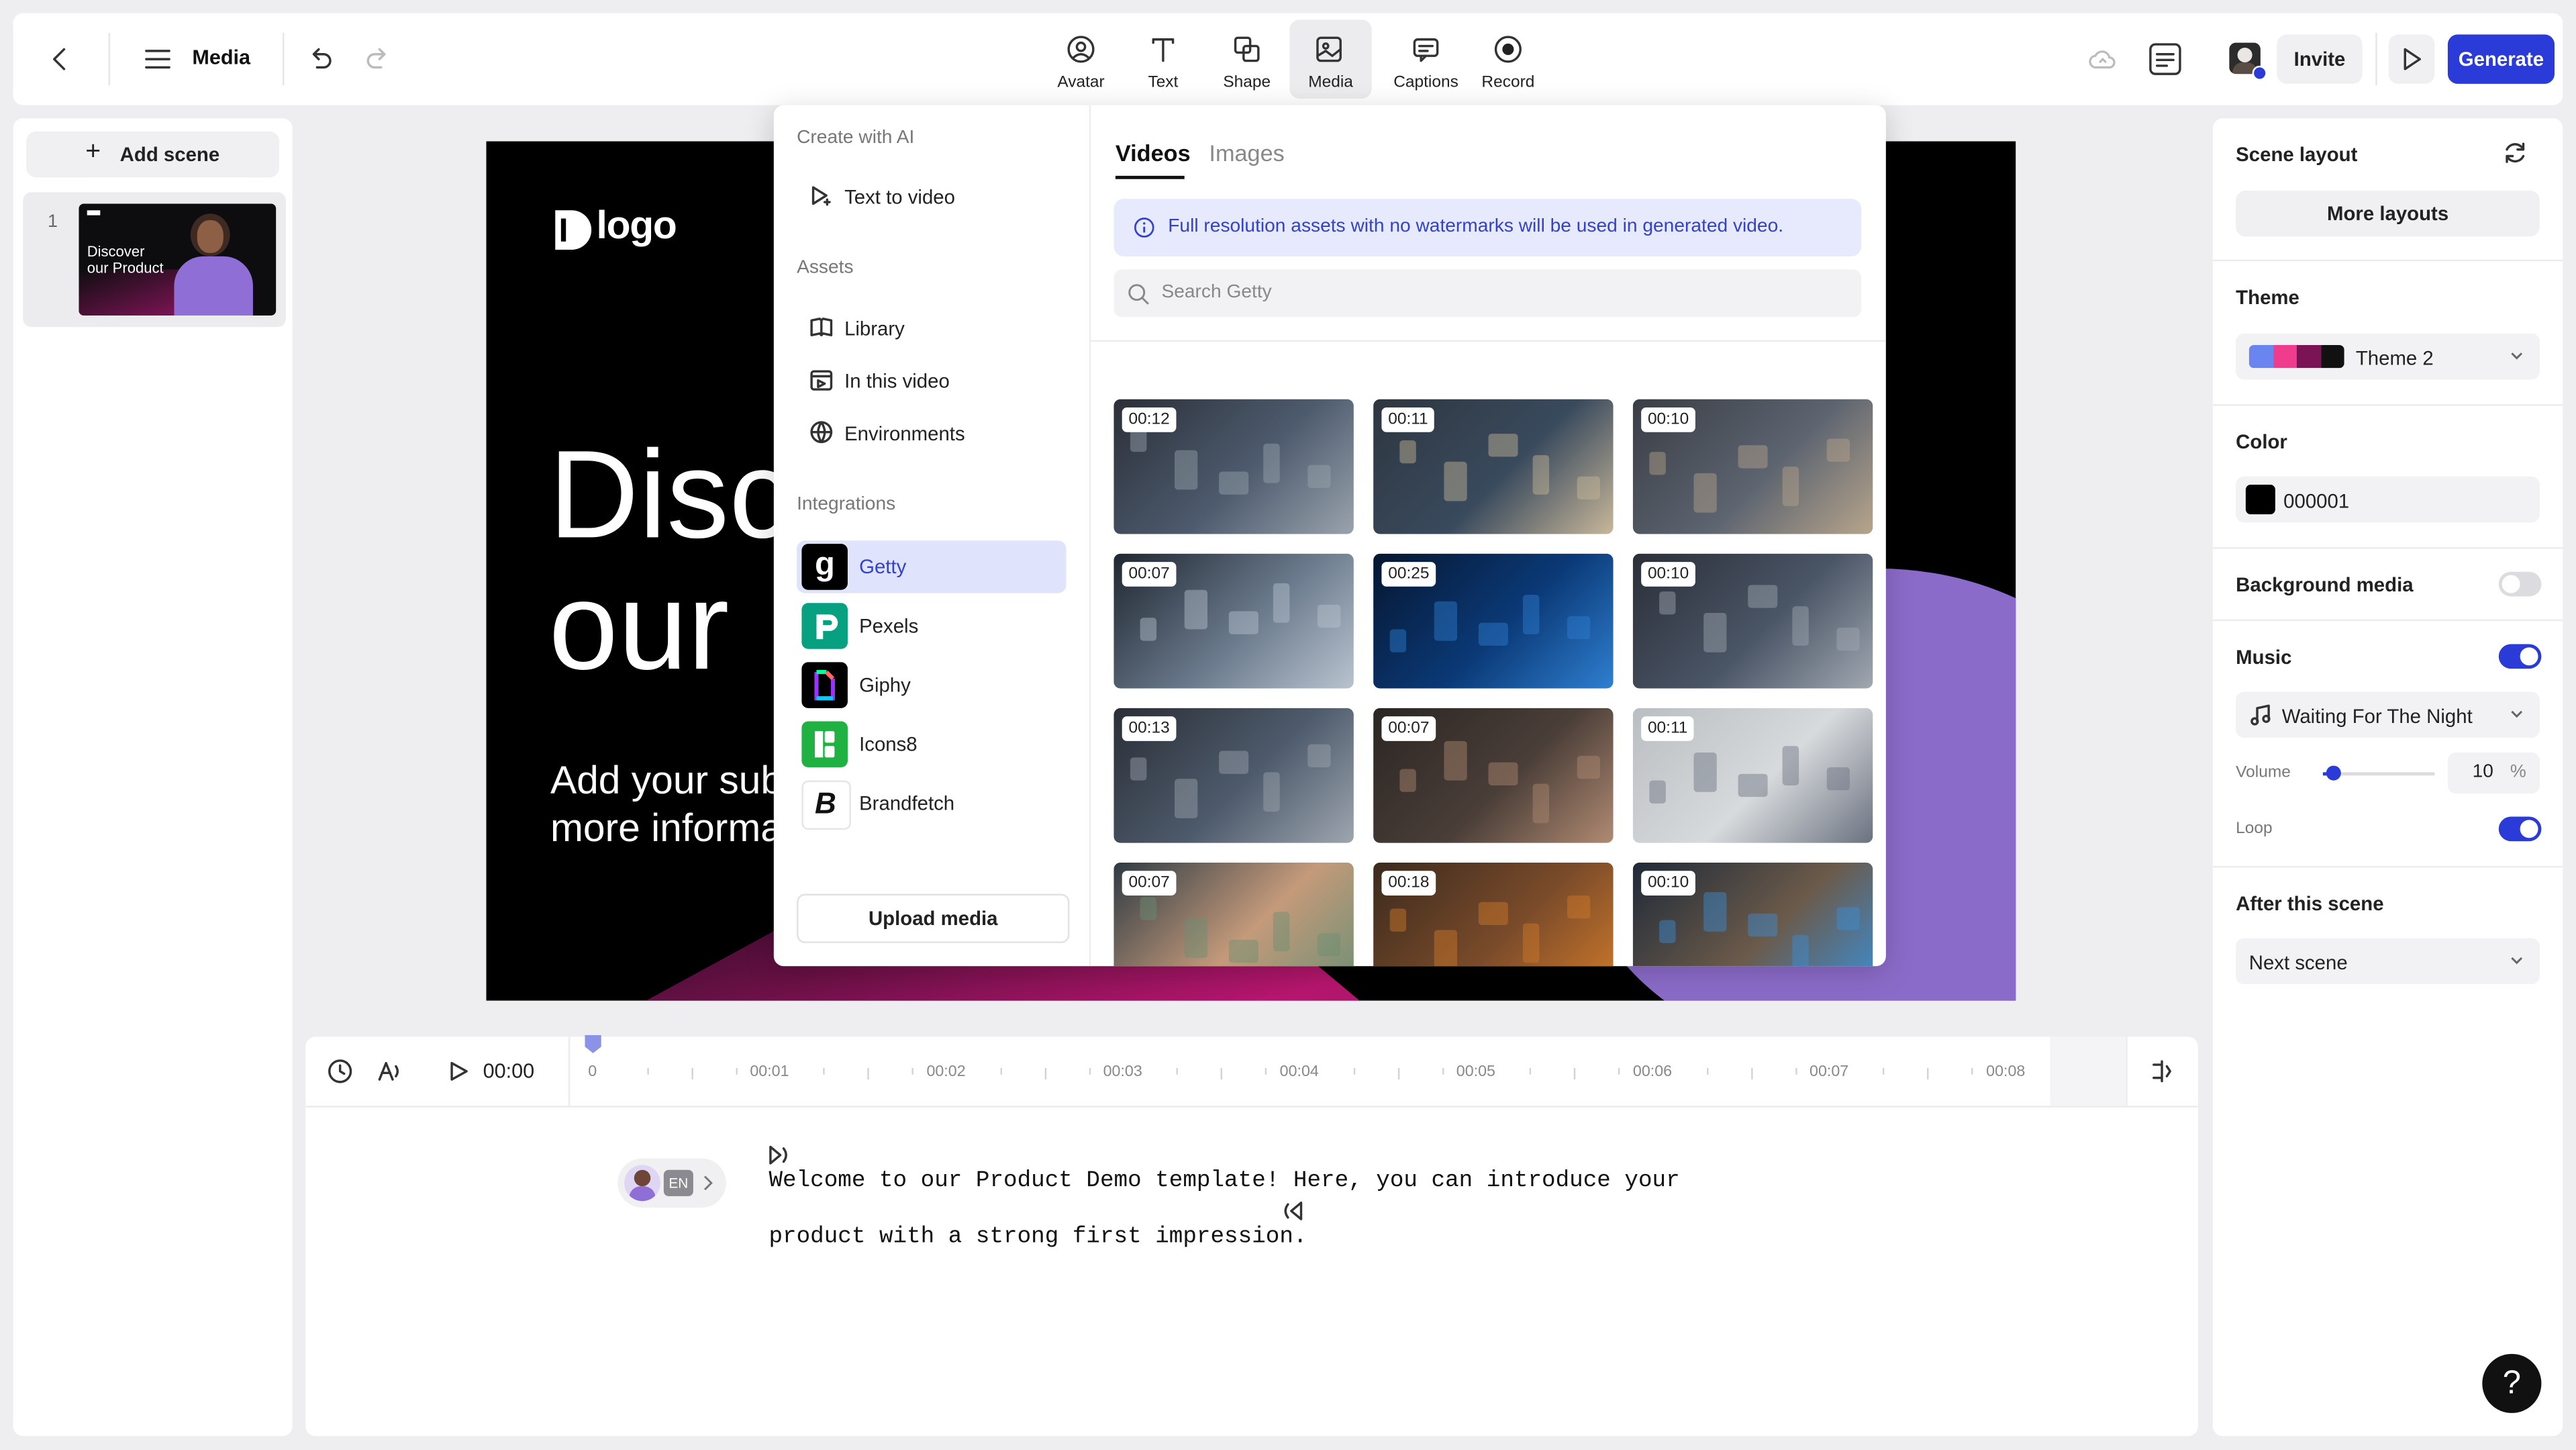 The height and width of the screenshot is (1450, 2576). What do you see at coordinates (1408, 728) in the screenshot?
I see `video-duration: 00:07` at bounding box center [1408, 728].